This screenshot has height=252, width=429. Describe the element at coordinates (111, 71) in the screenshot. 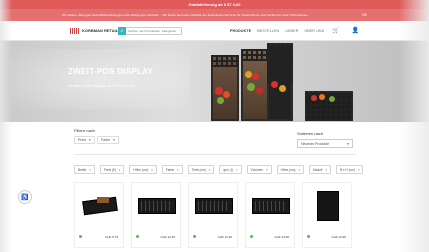

I see `hero-title: ZWEIT-POS DISPLAY` at that location.